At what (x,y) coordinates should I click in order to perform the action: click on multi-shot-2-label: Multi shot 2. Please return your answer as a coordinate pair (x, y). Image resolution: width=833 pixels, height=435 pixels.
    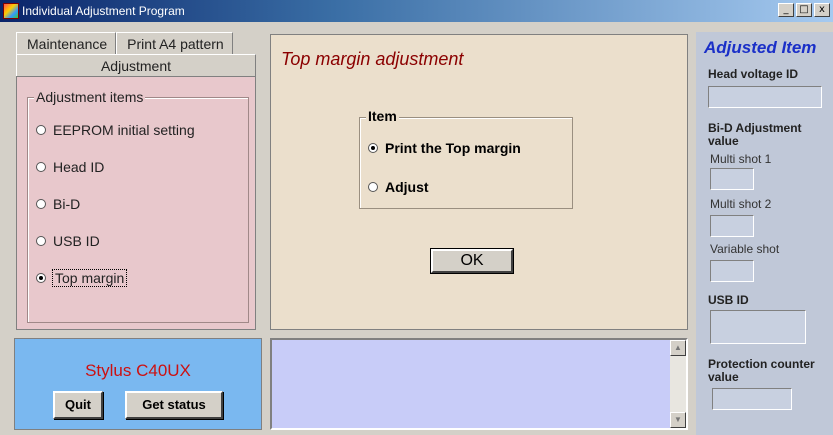
    Looking at the image, I should click on (741, 204).